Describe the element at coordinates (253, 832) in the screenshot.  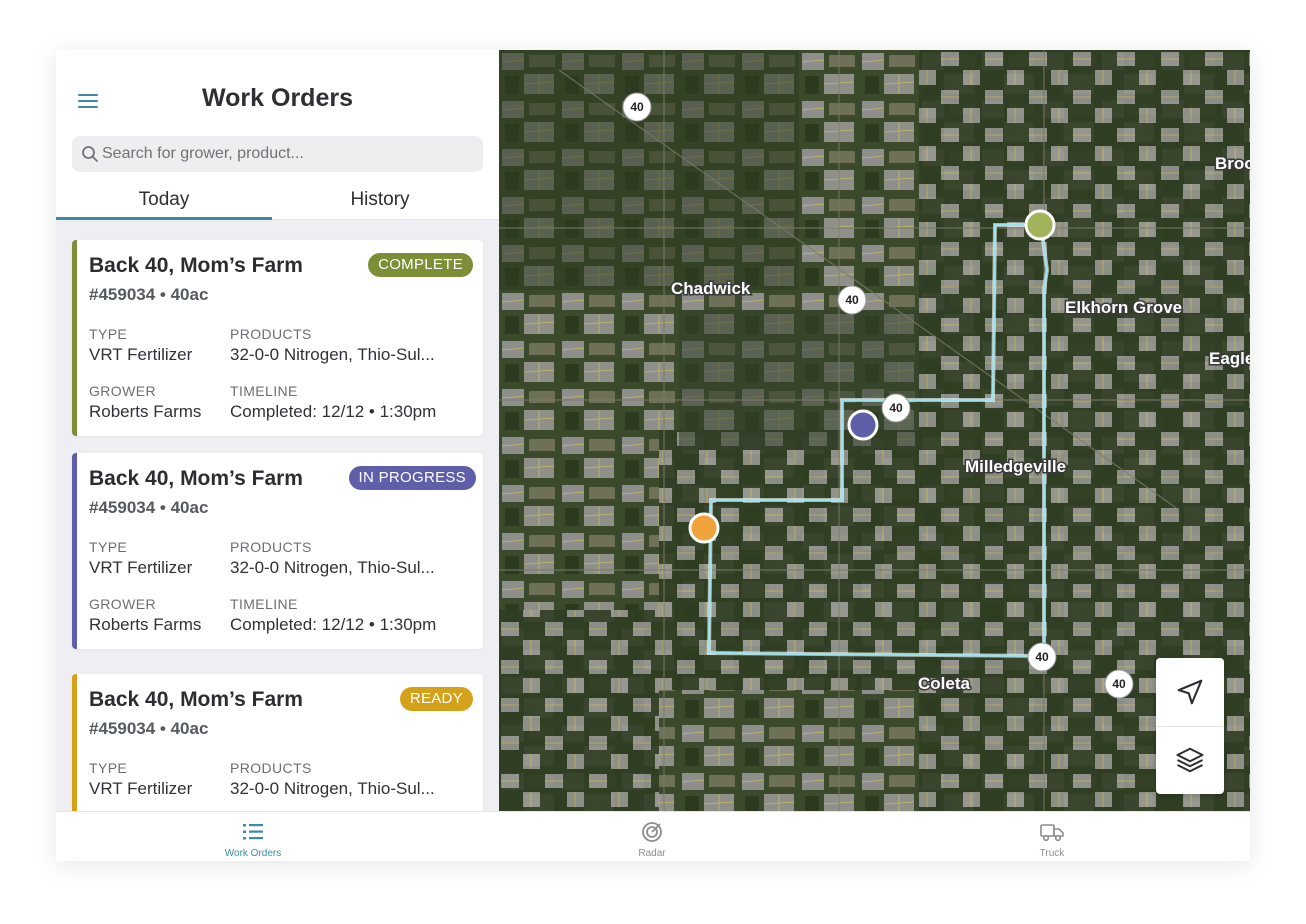
I see `list-icon` at that location.